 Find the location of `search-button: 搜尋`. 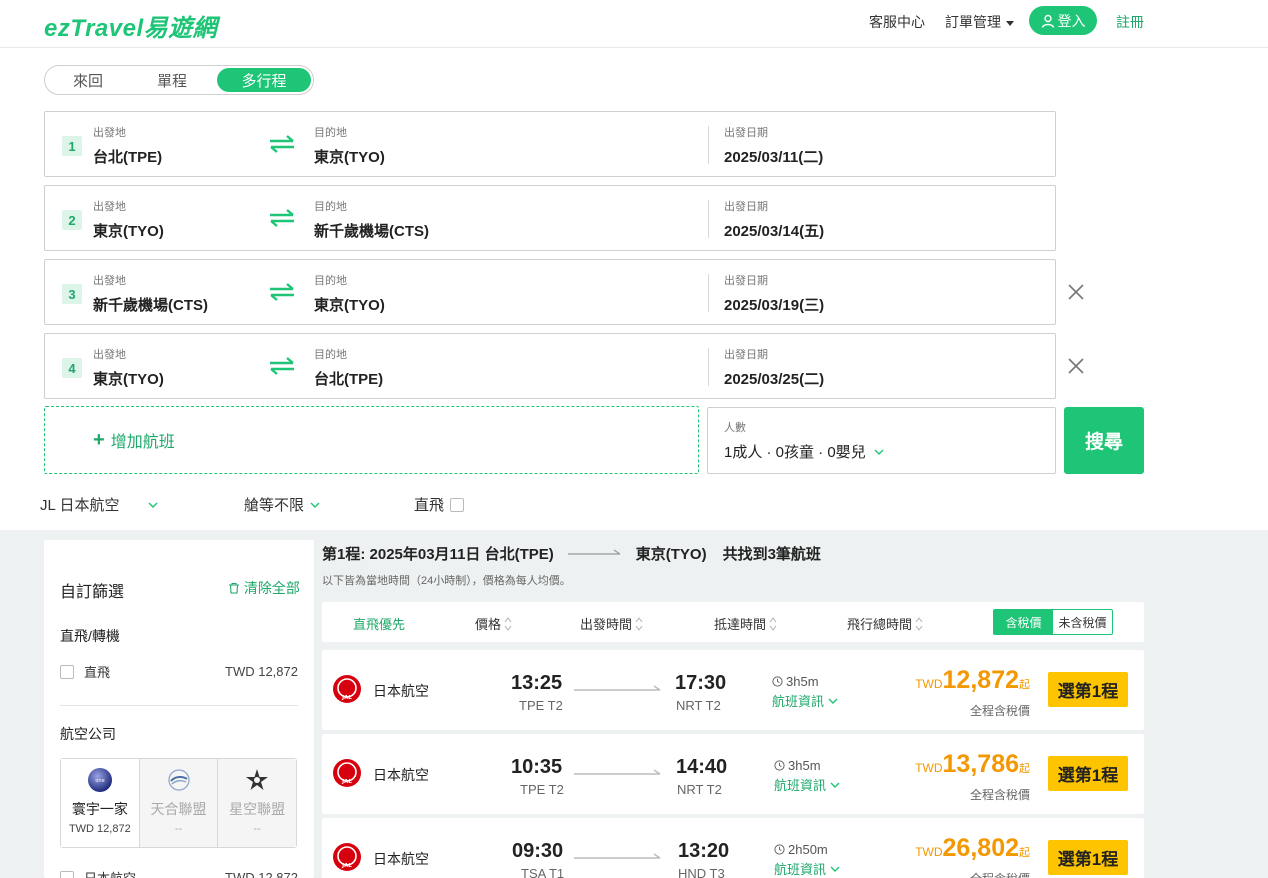

search-button: 搜尋 is located at coordinates (1104, 440).